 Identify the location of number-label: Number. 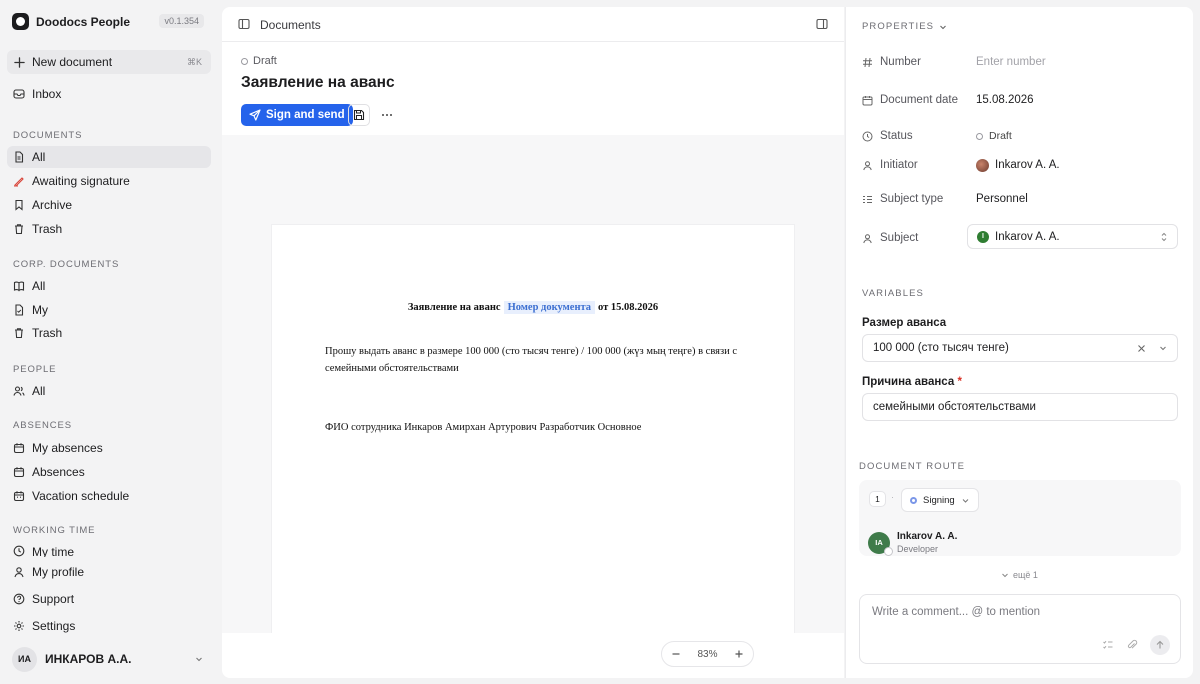
(900, 62).